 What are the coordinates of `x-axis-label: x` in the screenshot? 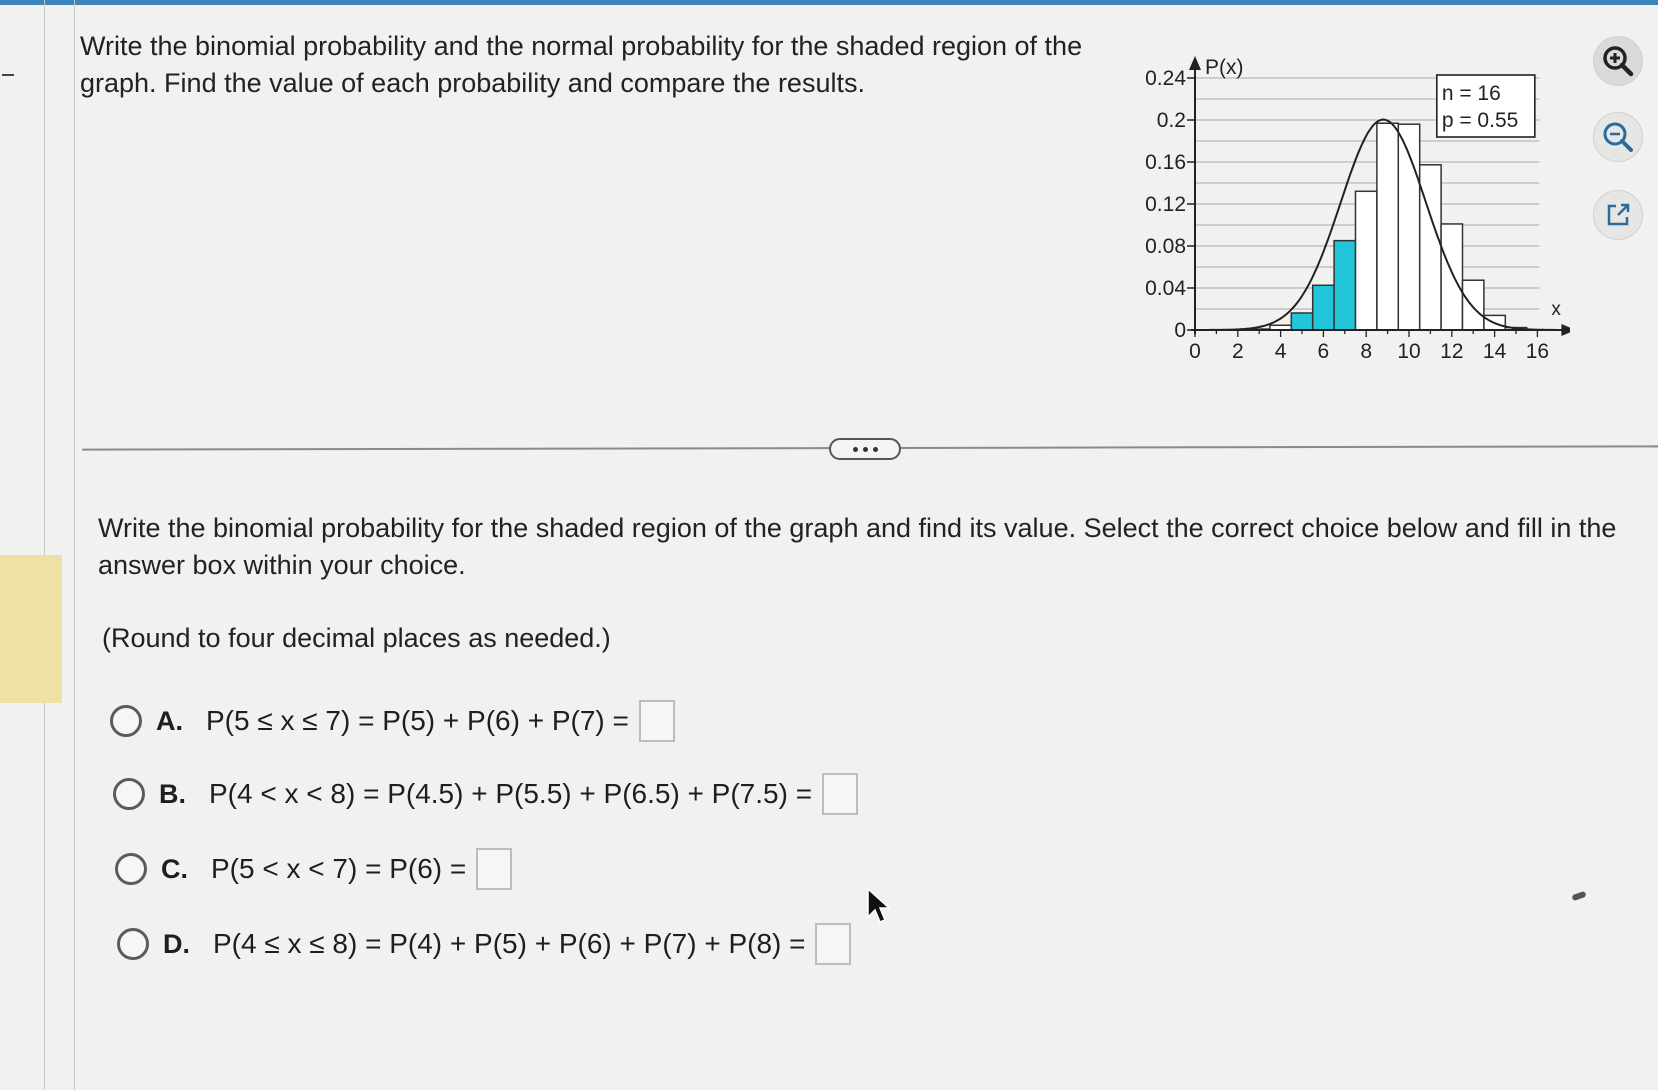 It's located at (1556, 309).